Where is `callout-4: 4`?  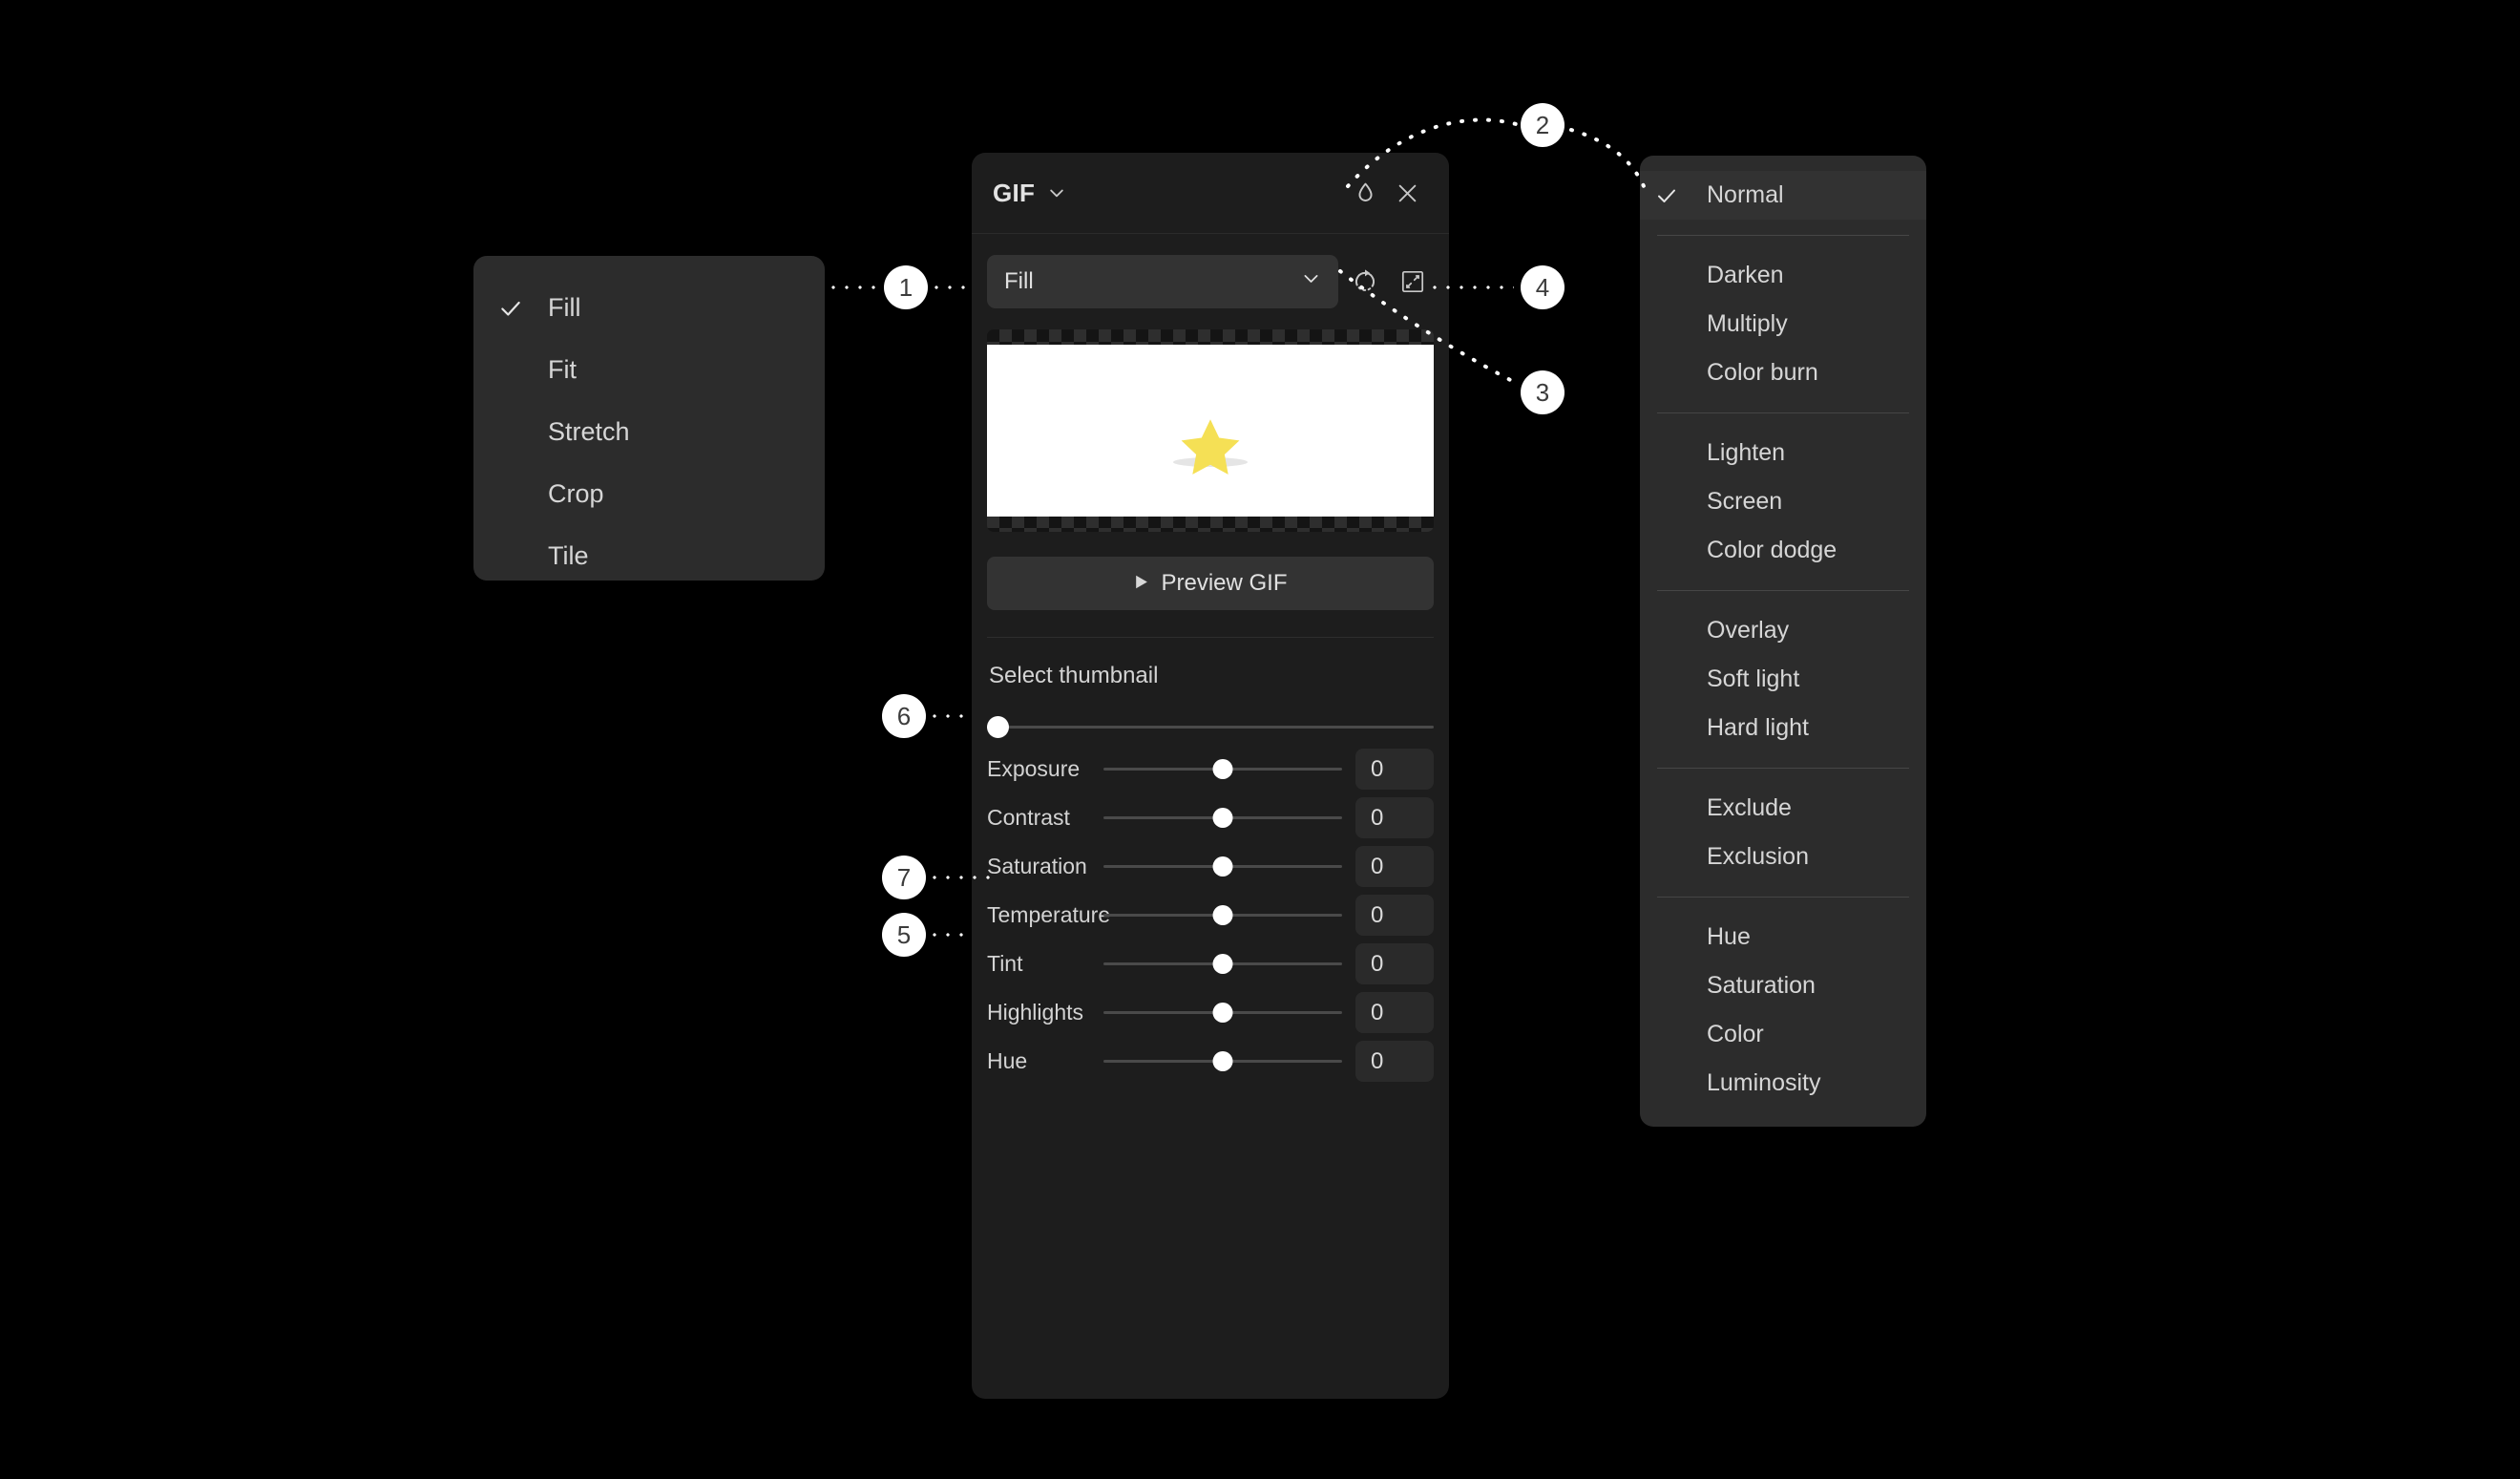 callout-4: 4 is located at coordinates (1542, 287).